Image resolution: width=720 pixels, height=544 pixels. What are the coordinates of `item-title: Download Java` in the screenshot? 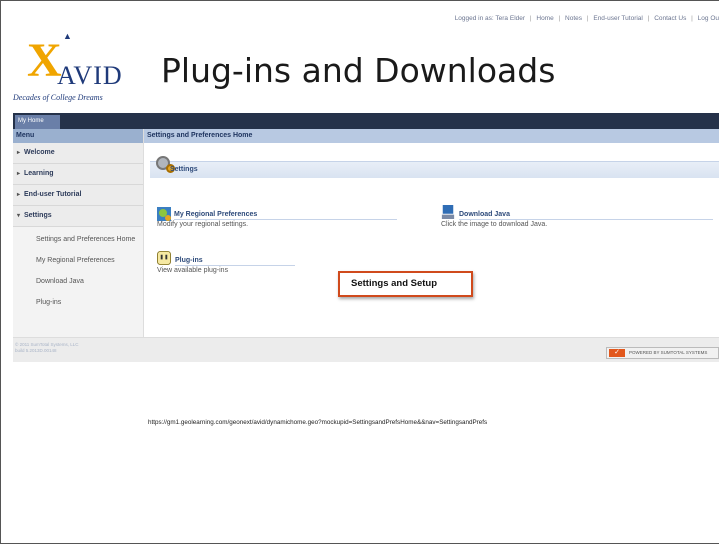 It's located at (577, 214).